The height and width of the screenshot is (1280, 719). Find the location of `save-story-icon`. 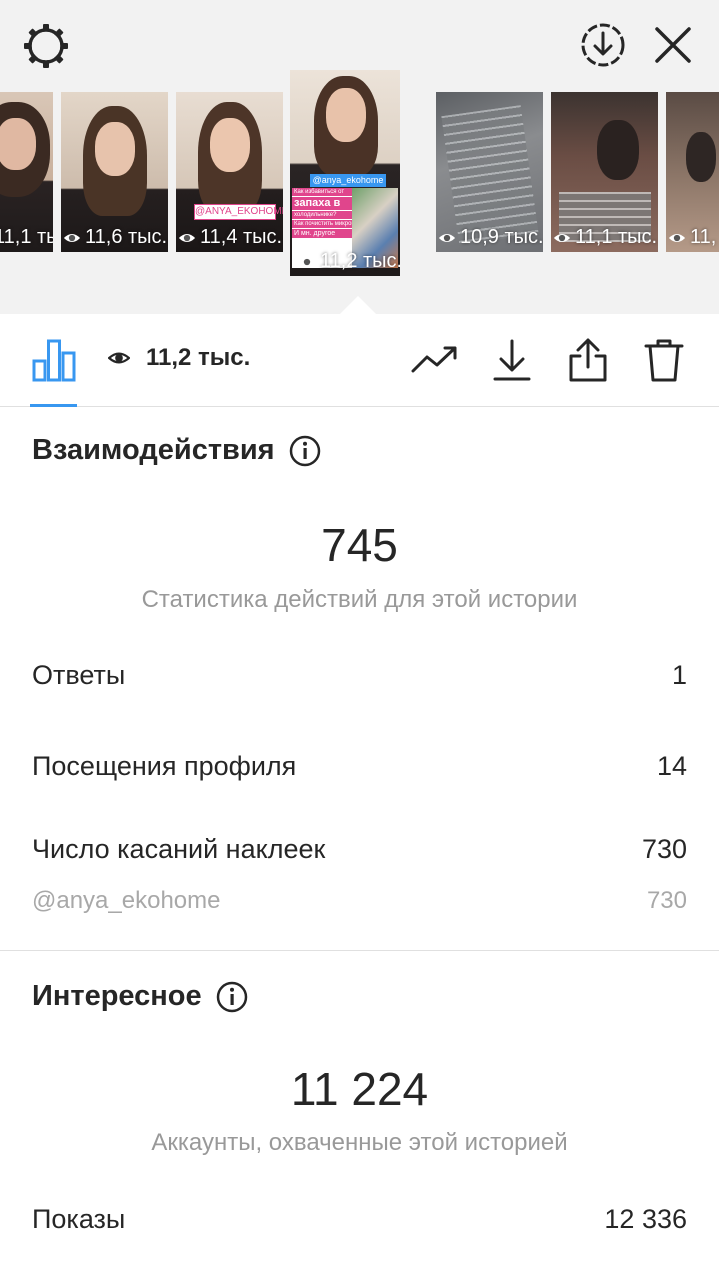

save-story-icon is located at coordinates (603, 45).